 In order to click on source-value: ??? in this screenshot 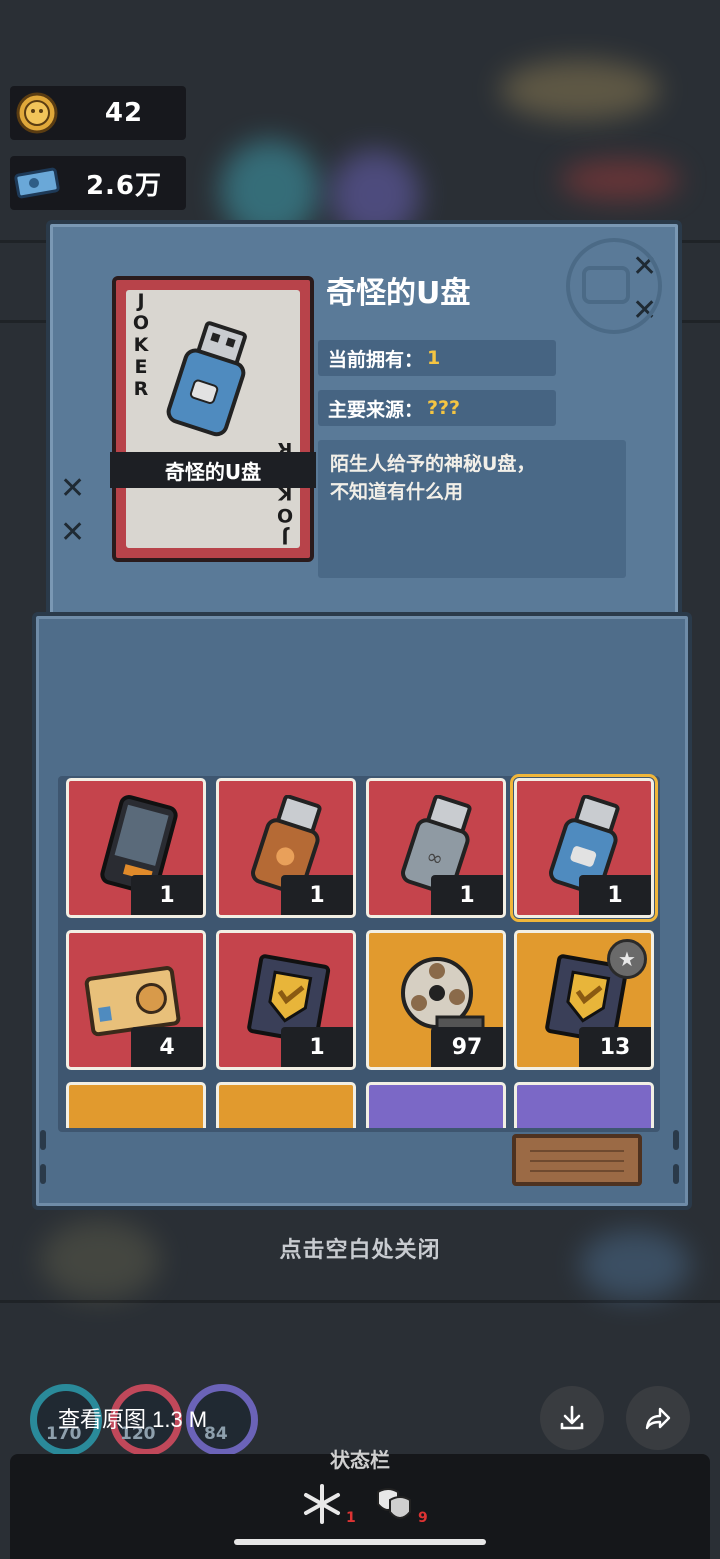, I will do `click(444, 408)`.